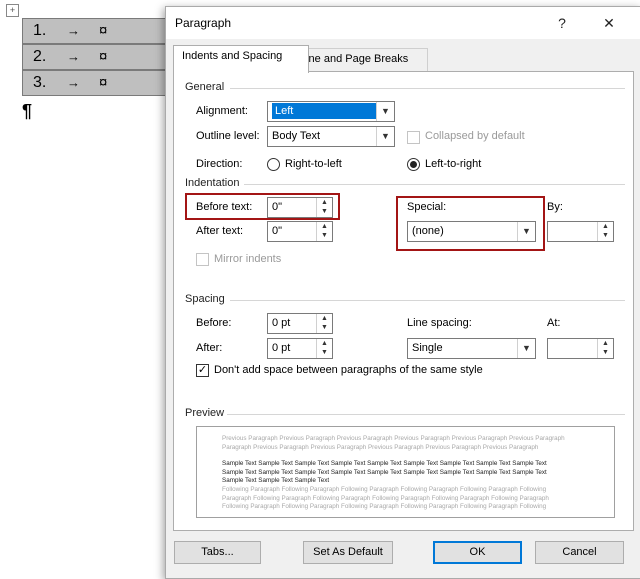  I want to click on alignment-dropdown: Left ▼, so click(331, 111).